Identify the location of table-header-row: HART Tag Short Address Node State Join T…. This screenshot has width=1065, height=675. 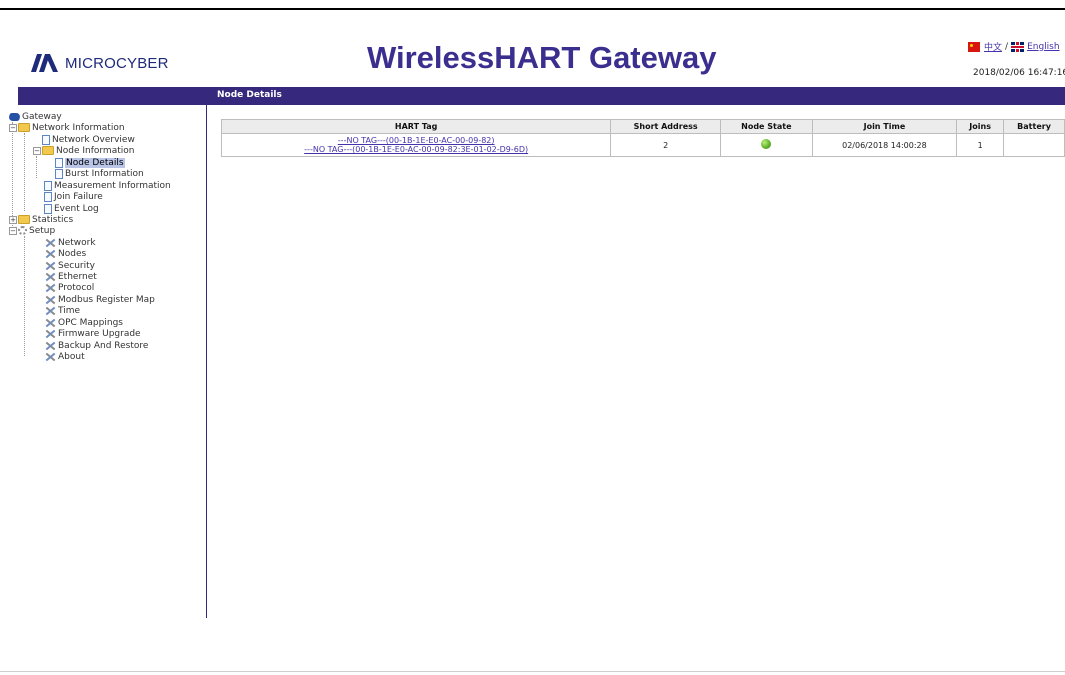
(642, 126).